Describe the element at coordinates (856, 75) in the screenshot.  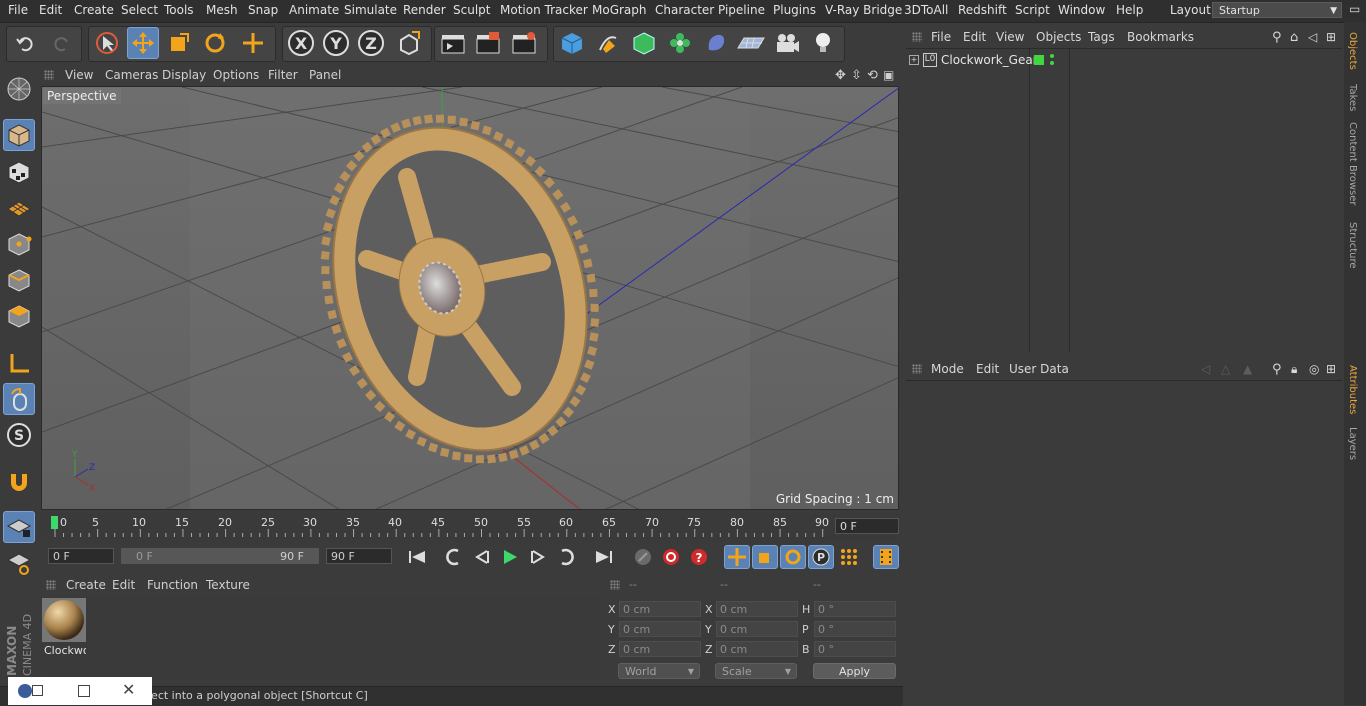
I see `zoom-view-icon: ⇳` at that location.